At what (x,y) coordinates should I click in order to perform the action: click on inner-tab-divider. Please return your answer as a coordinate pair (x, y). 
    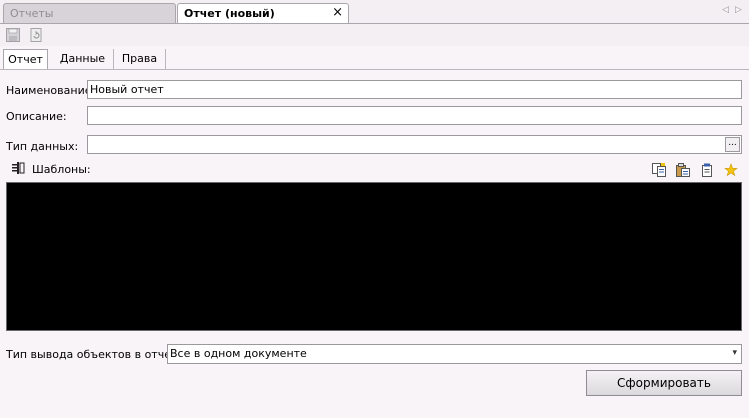
    Looking at the image, I should click on (374, 69).